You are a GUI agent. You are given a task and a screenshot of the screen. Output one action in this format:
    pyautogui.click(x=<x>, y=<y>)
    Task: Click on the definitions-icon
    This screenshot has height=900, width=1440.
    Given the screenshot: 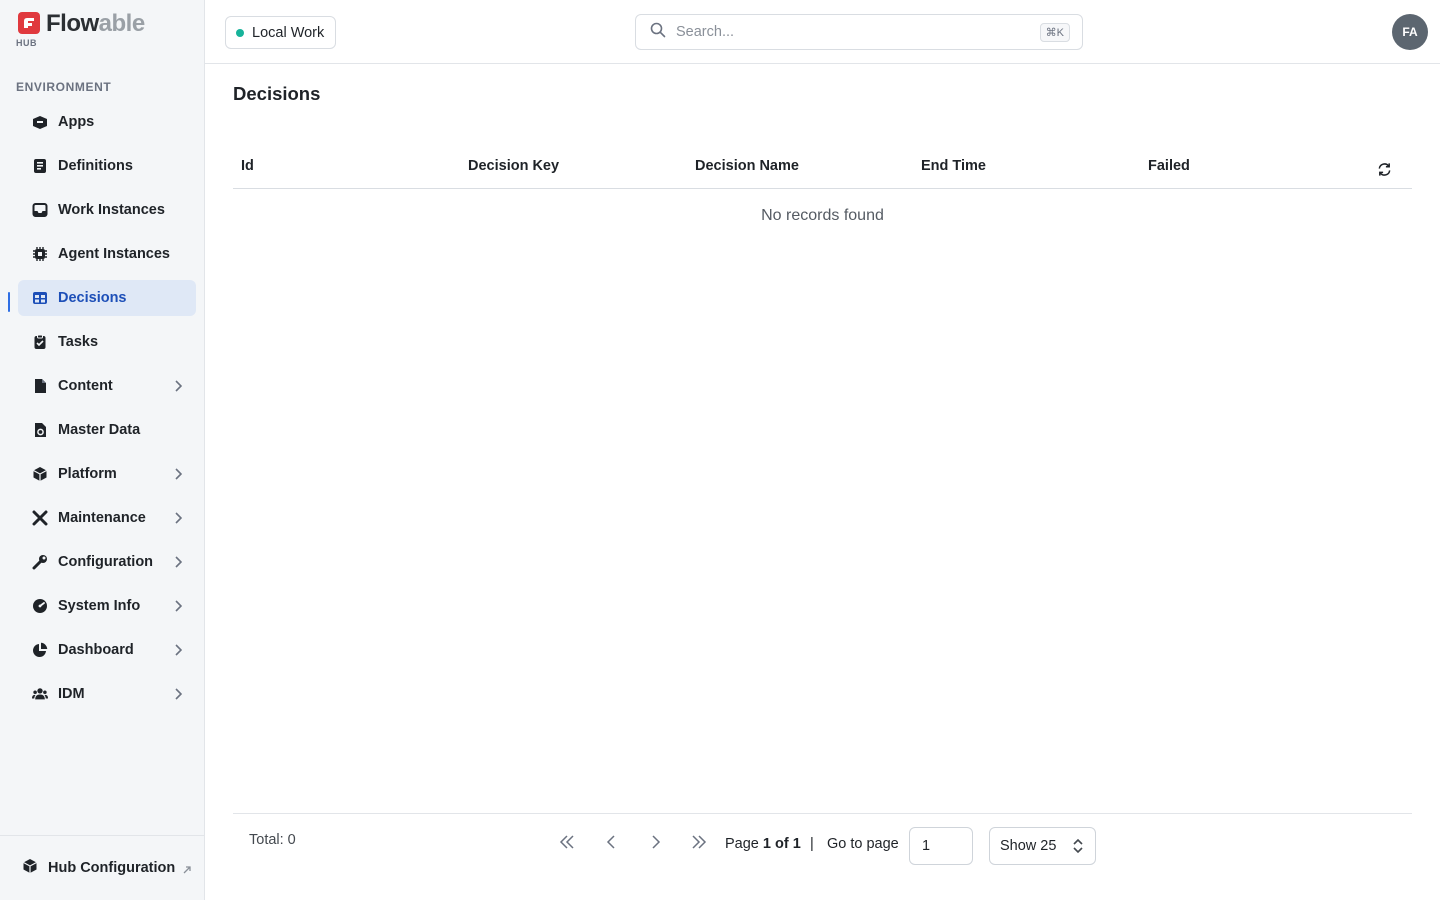 What is the action you would take?
    pyautogui.click(x=40, y=166)
    